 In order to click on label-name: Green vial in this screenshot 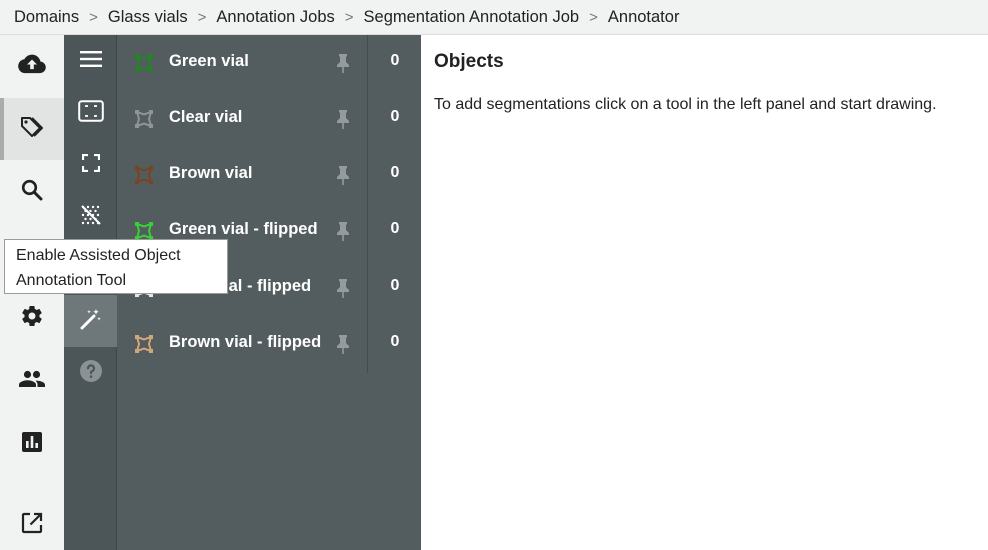, I will do `click(209, 61)`.